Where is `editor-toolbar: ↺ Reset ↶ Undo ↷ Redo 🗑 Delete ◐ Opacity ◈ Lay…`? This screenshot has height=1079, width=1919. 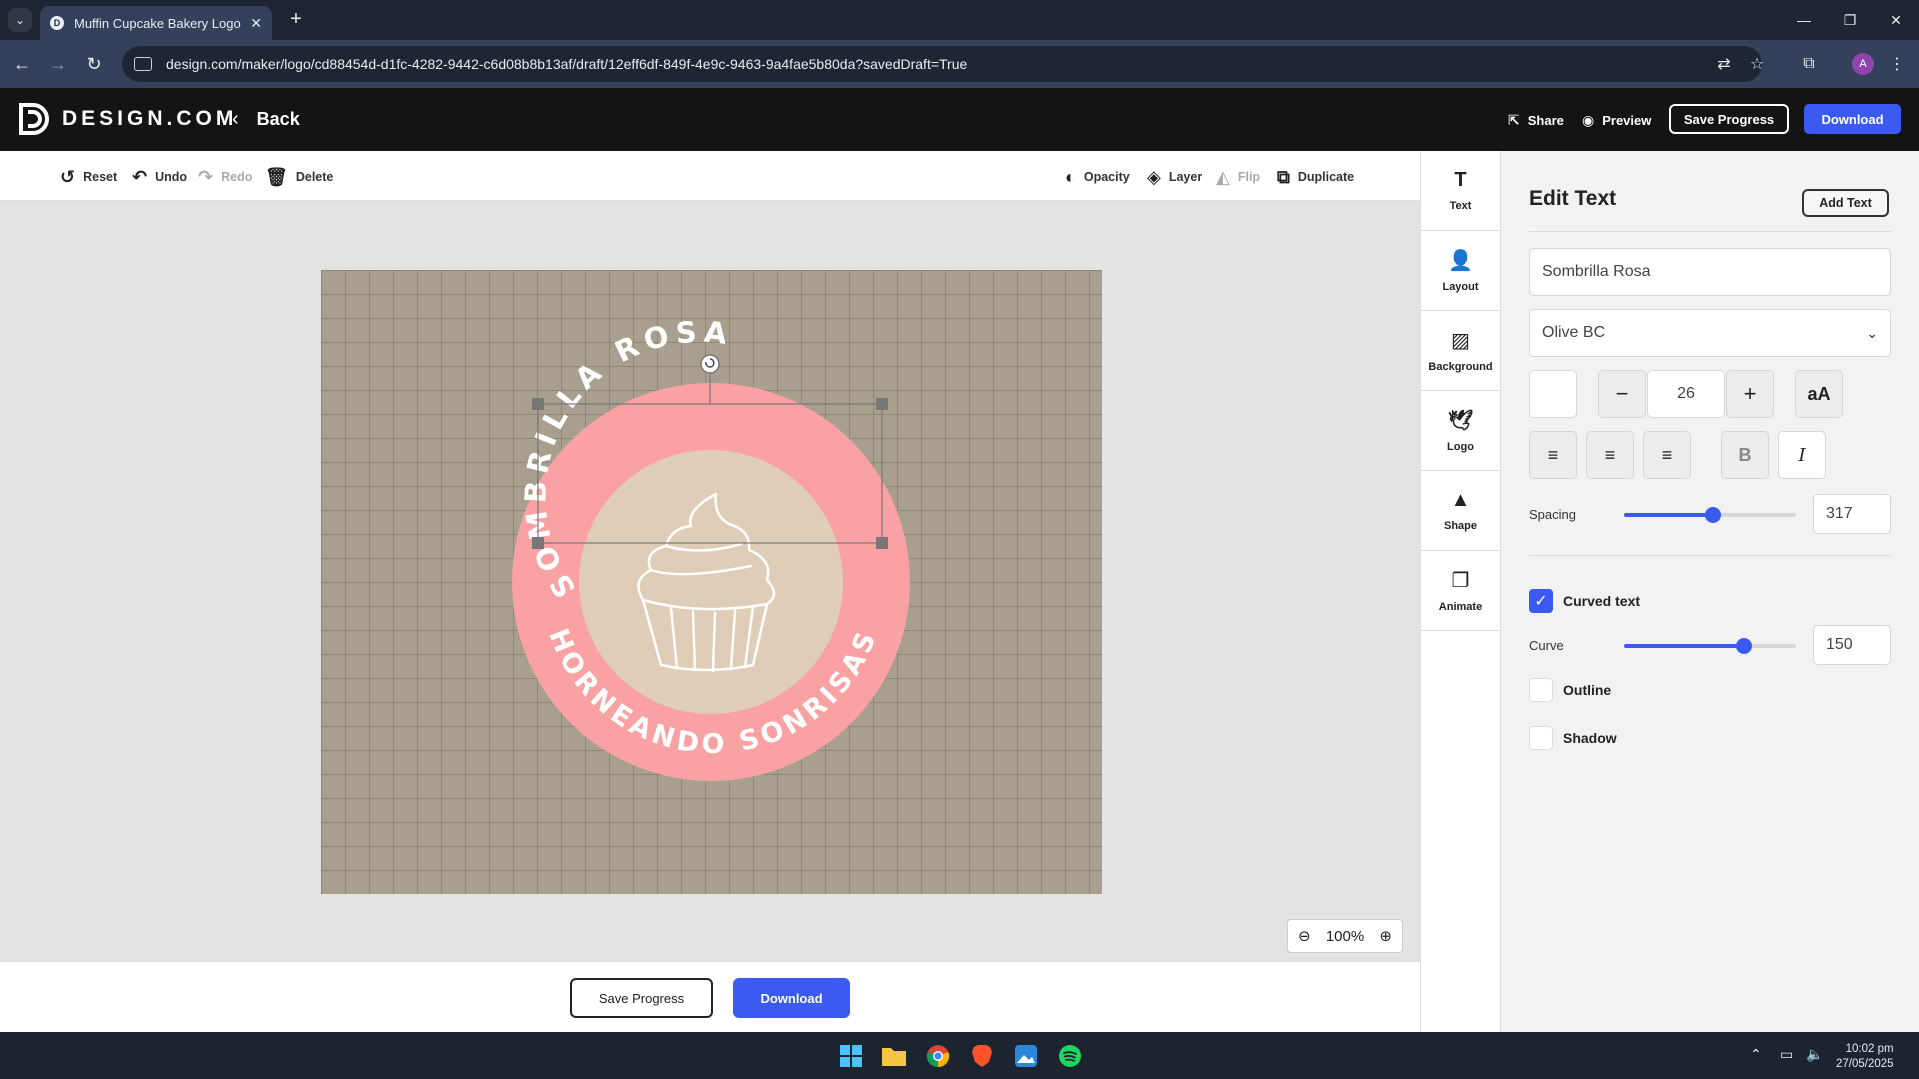
editor-toolbar: ↺ Reset ↶ Undo ↷ Redo 🗑 Delete ◐ Opacity ◈ Lay… is located at coordinates (710, 176).